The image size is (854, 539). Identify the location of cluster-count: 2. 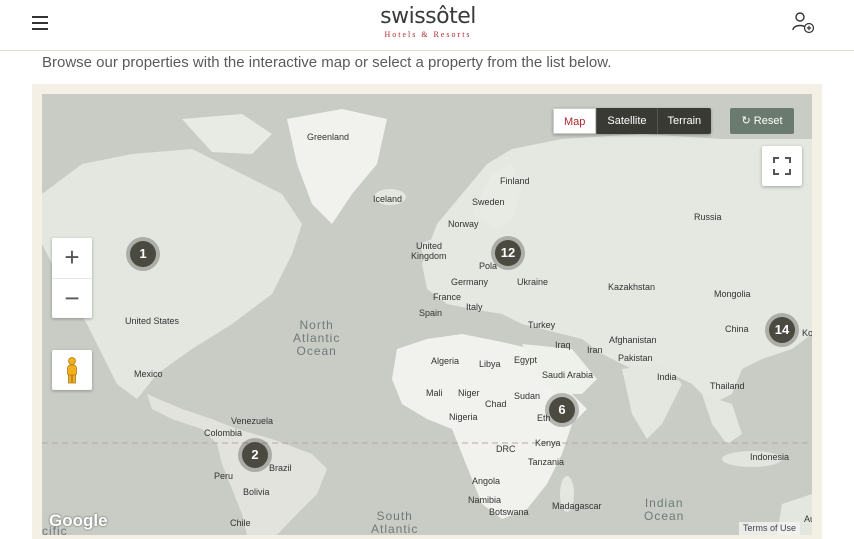
(255, 455).